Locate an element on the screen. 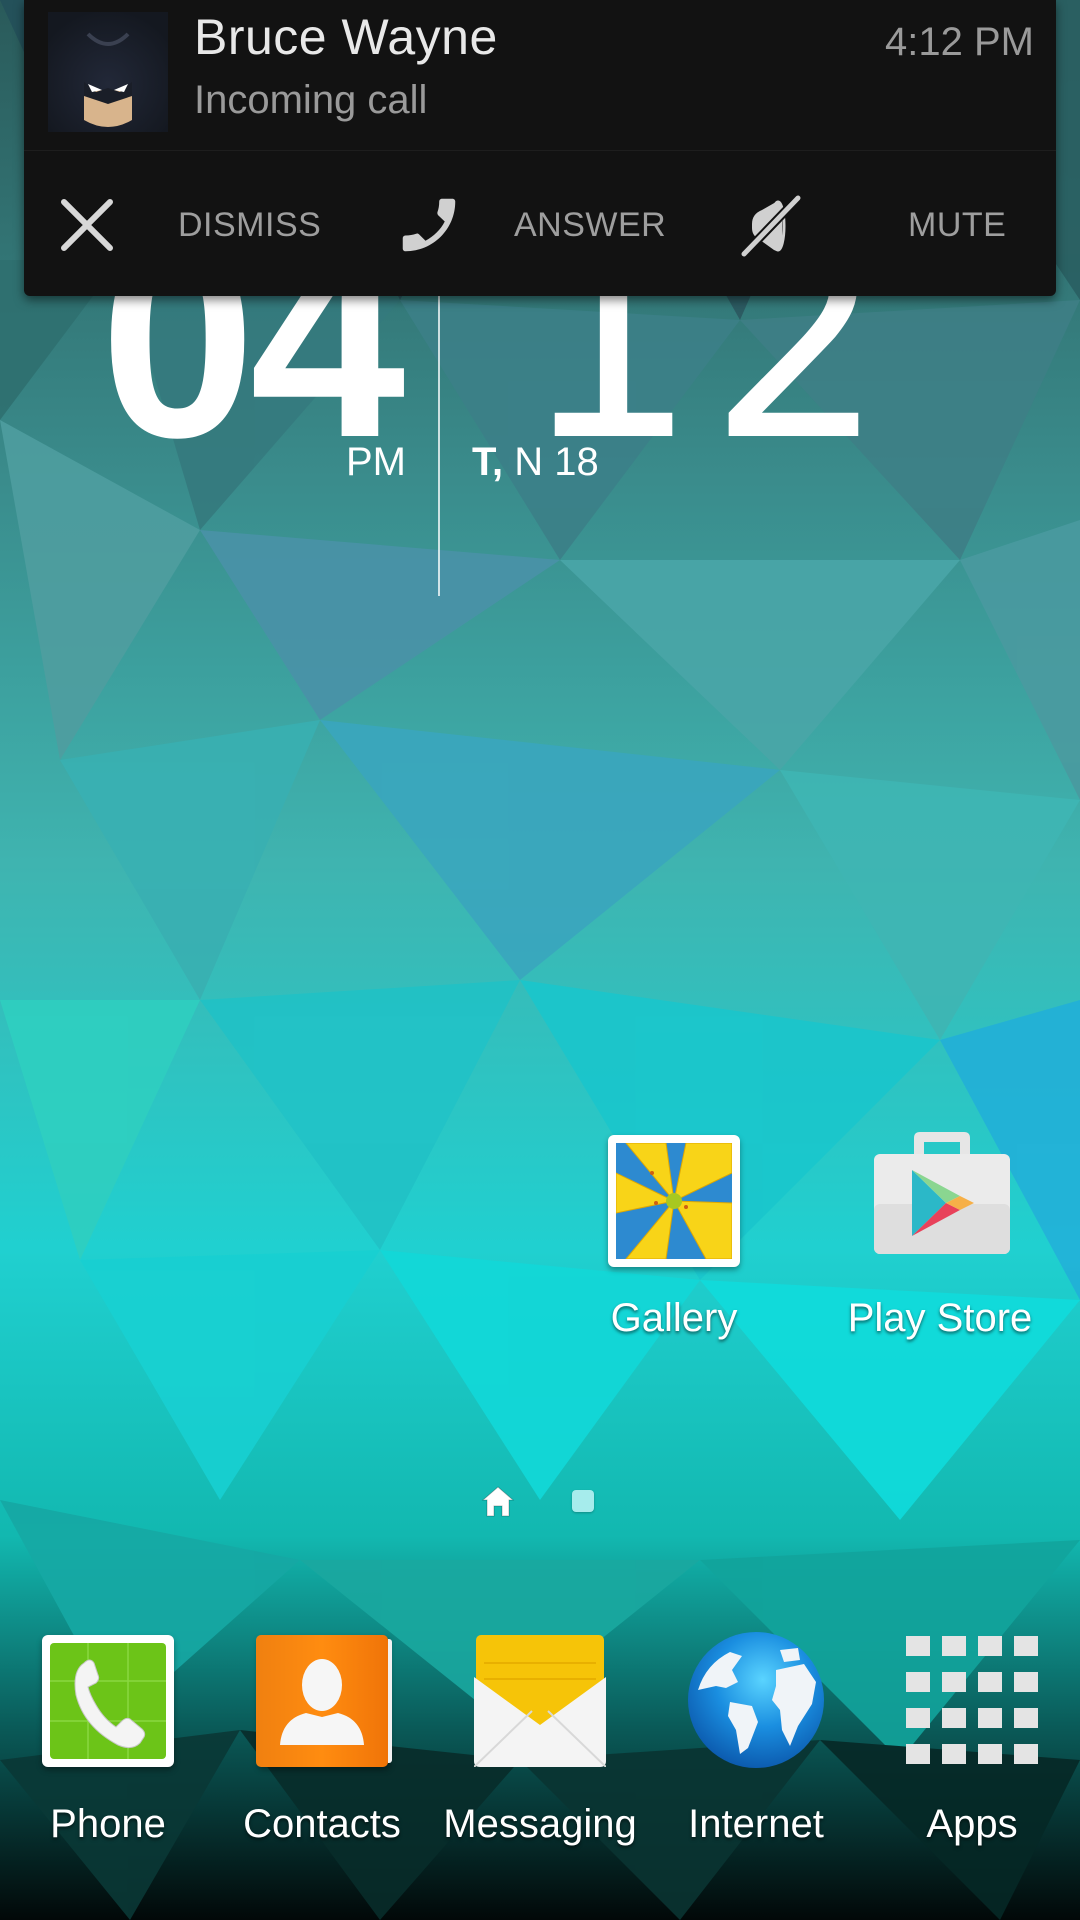  dock-internet: Internet is located at coordinates (756, 1755).